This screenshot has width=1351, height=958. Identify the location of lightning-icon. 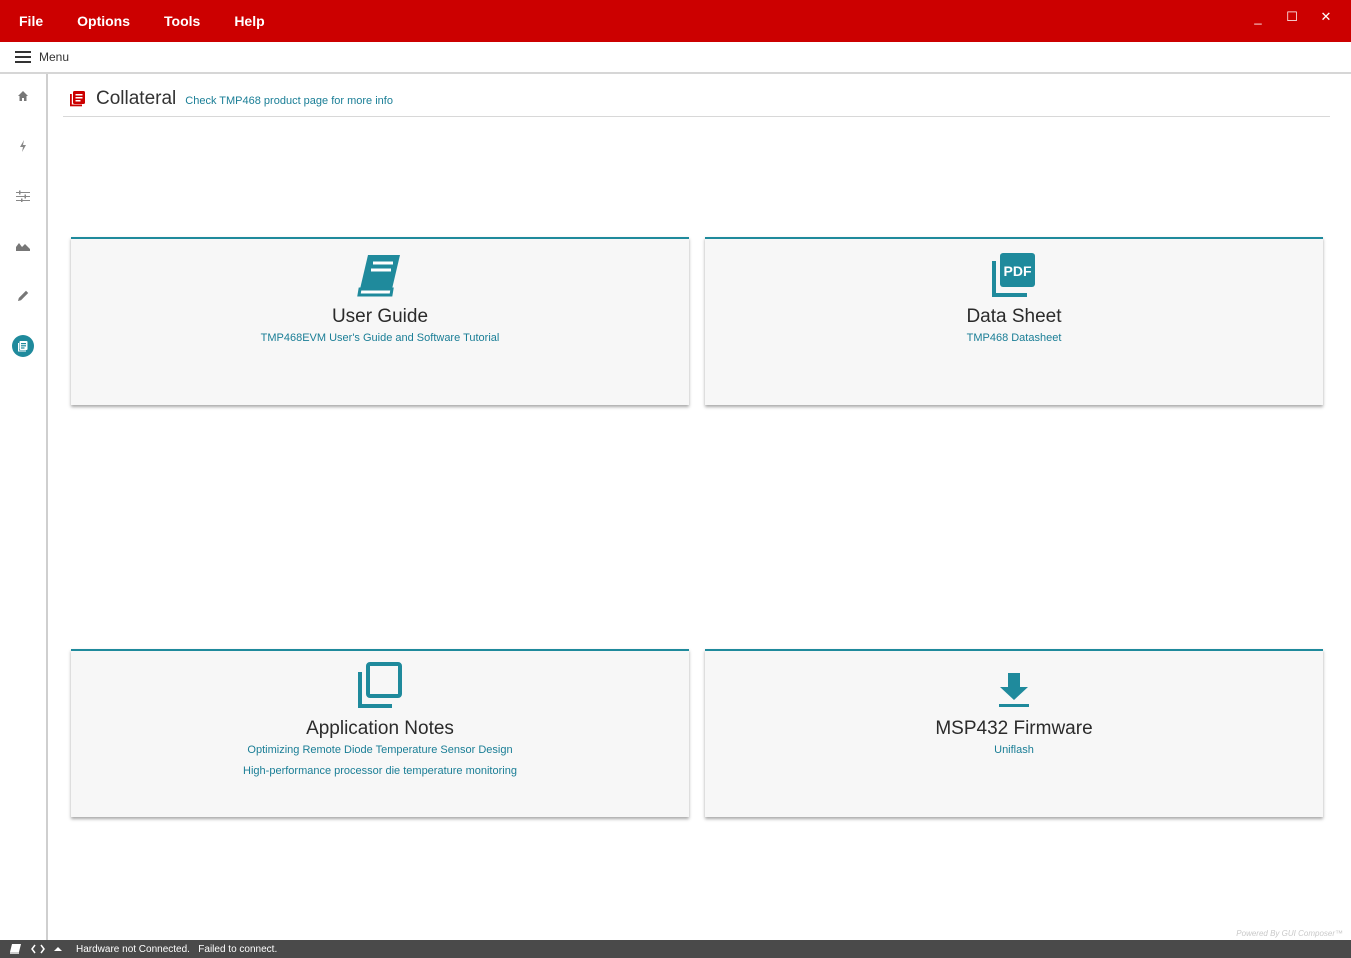
(23, 146).